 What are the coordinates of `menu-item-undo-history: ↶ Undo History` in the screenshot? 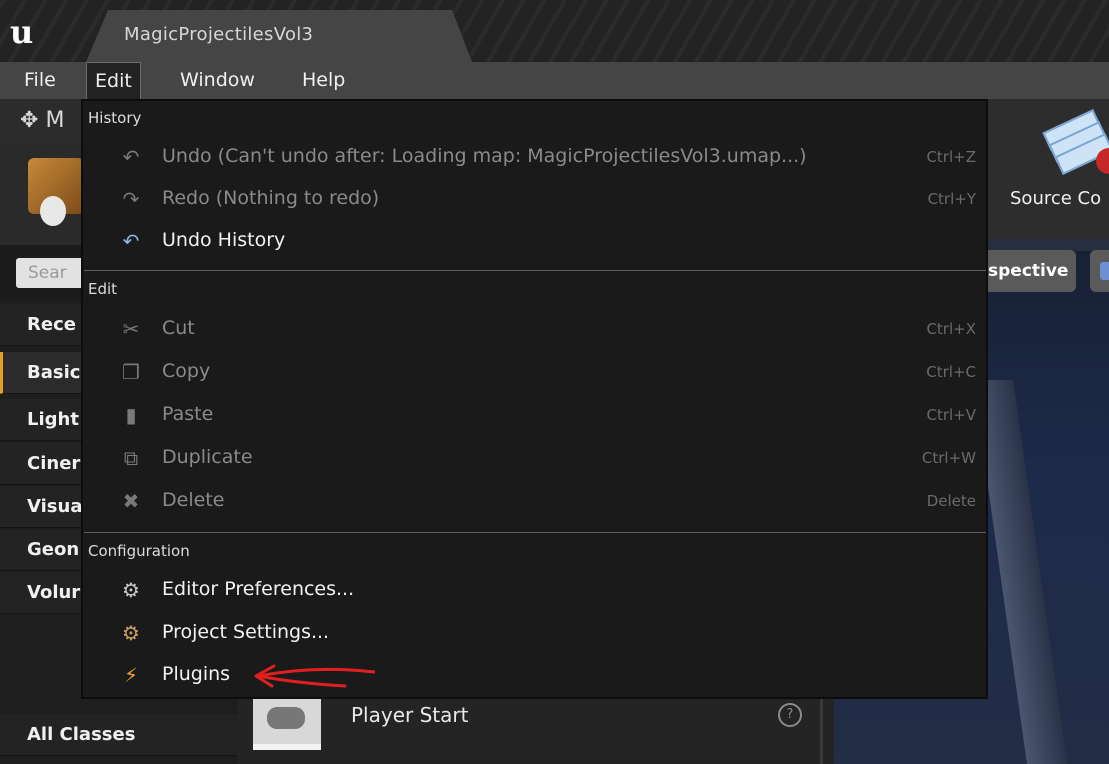 It's located at (551, 241).